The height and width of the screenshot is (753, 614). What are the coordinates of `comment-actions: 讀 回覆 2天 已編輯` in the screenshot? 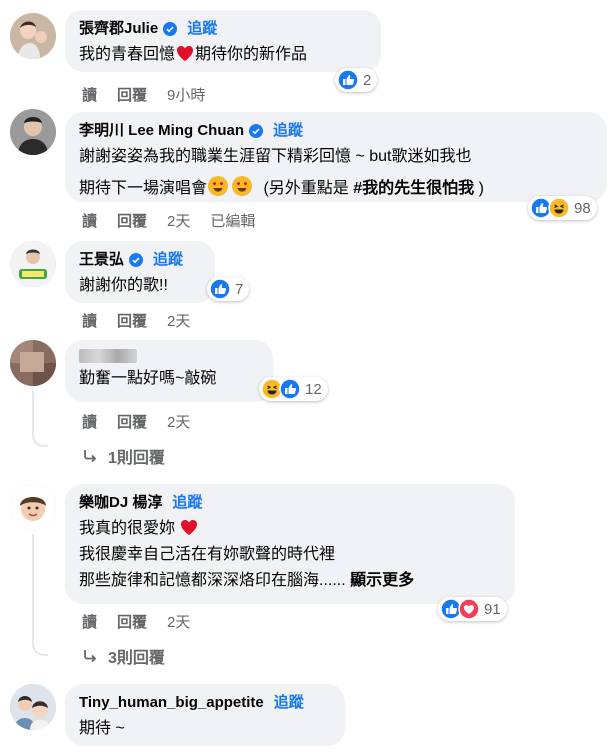 It's located at (168, 220).